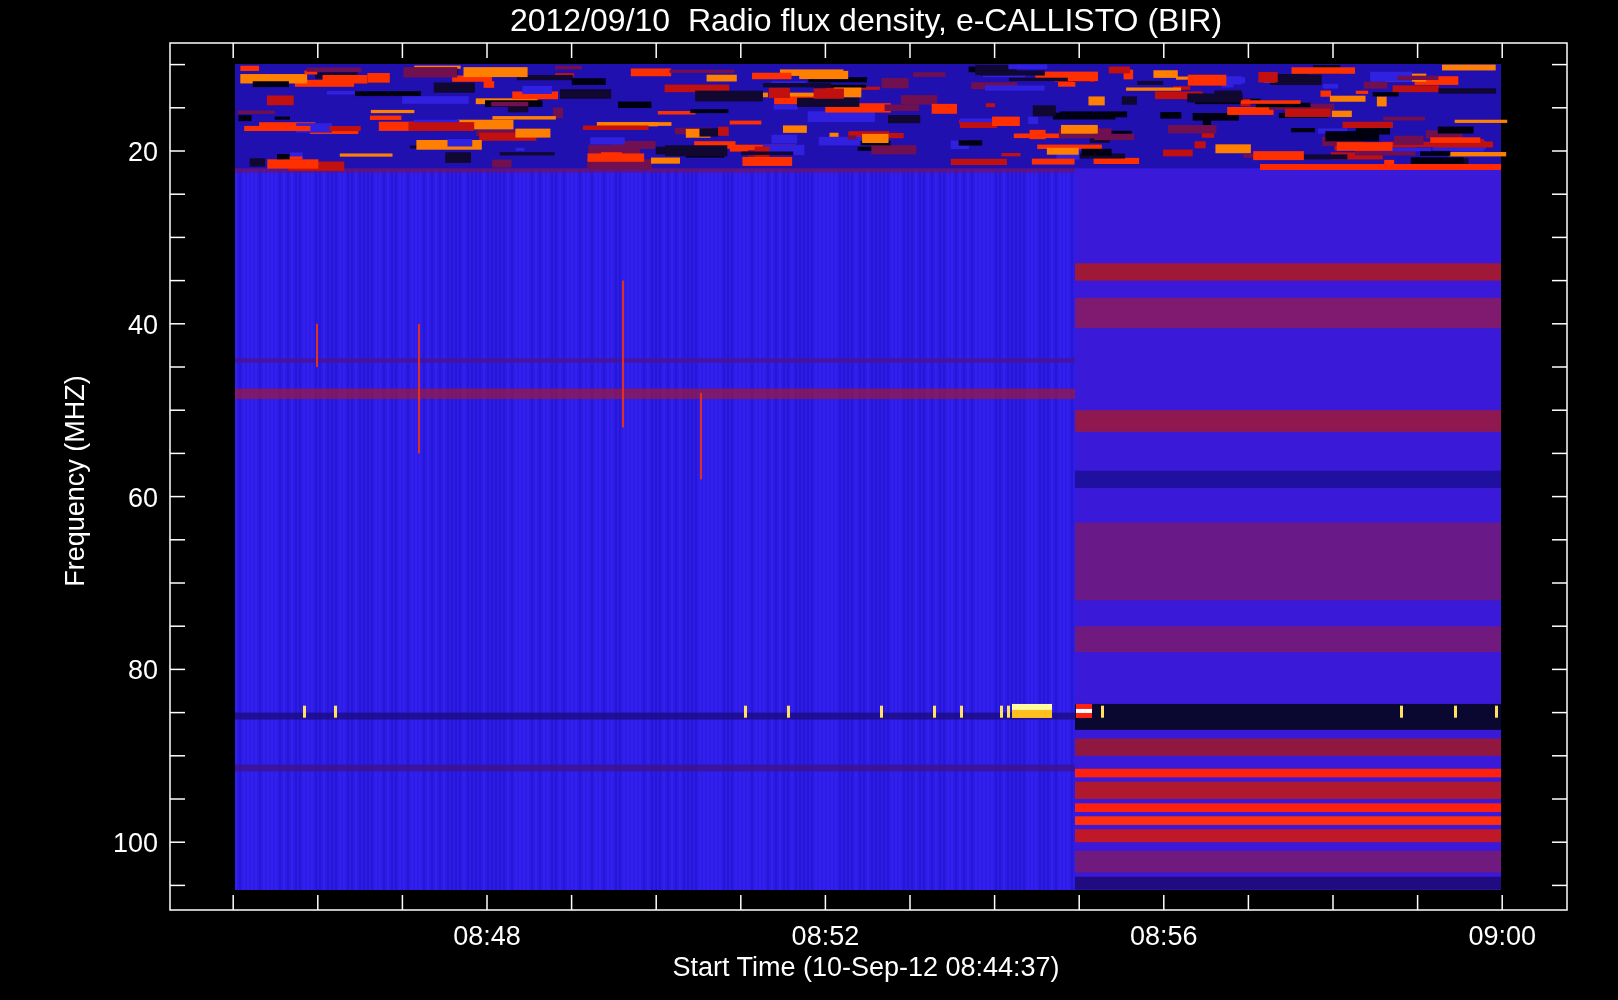 This screenshot has width=1618, height=1000. I want to click on x-tick-label: 09:00, so click(1502, 936).